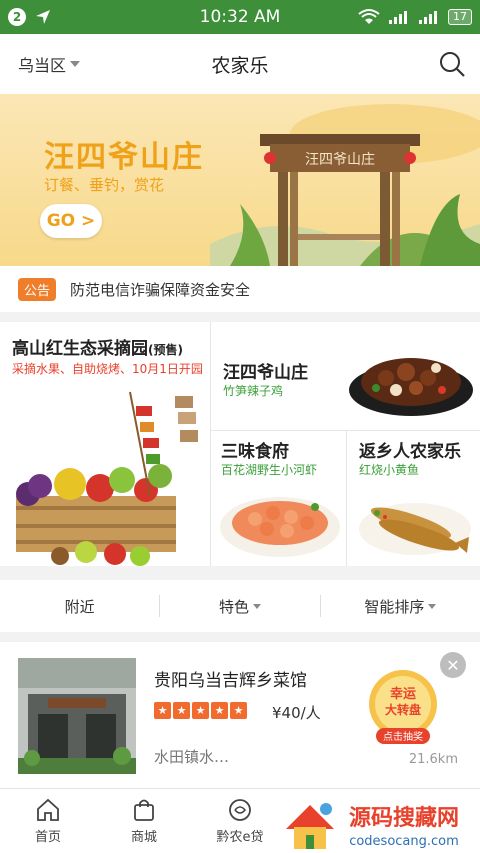 Image resolution: width=480 pixels, height=853 pixels. I want to click on banner-subtitle: 订餐、垂钓，赏花, so click(104, 185).